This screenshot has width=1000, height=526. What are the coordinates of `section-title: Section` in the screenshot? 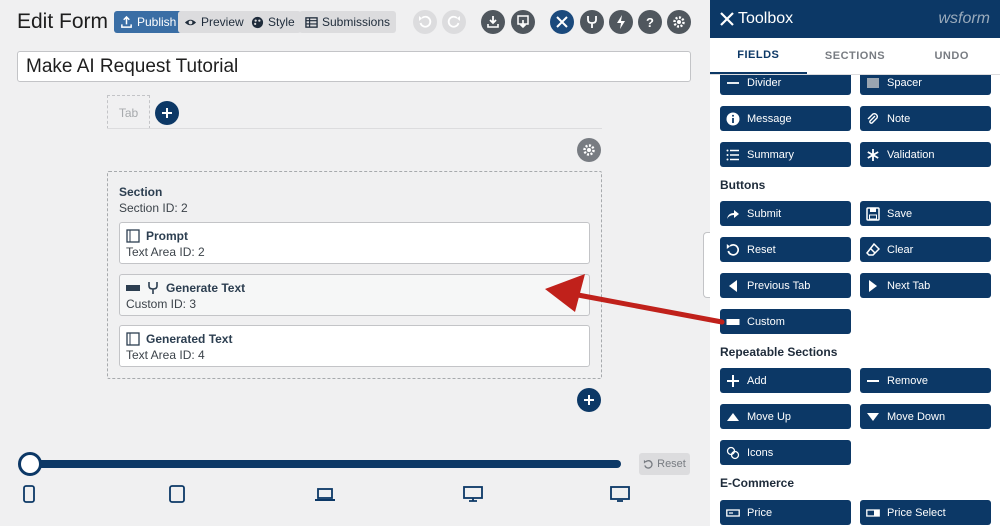 It's located at (141, 192).